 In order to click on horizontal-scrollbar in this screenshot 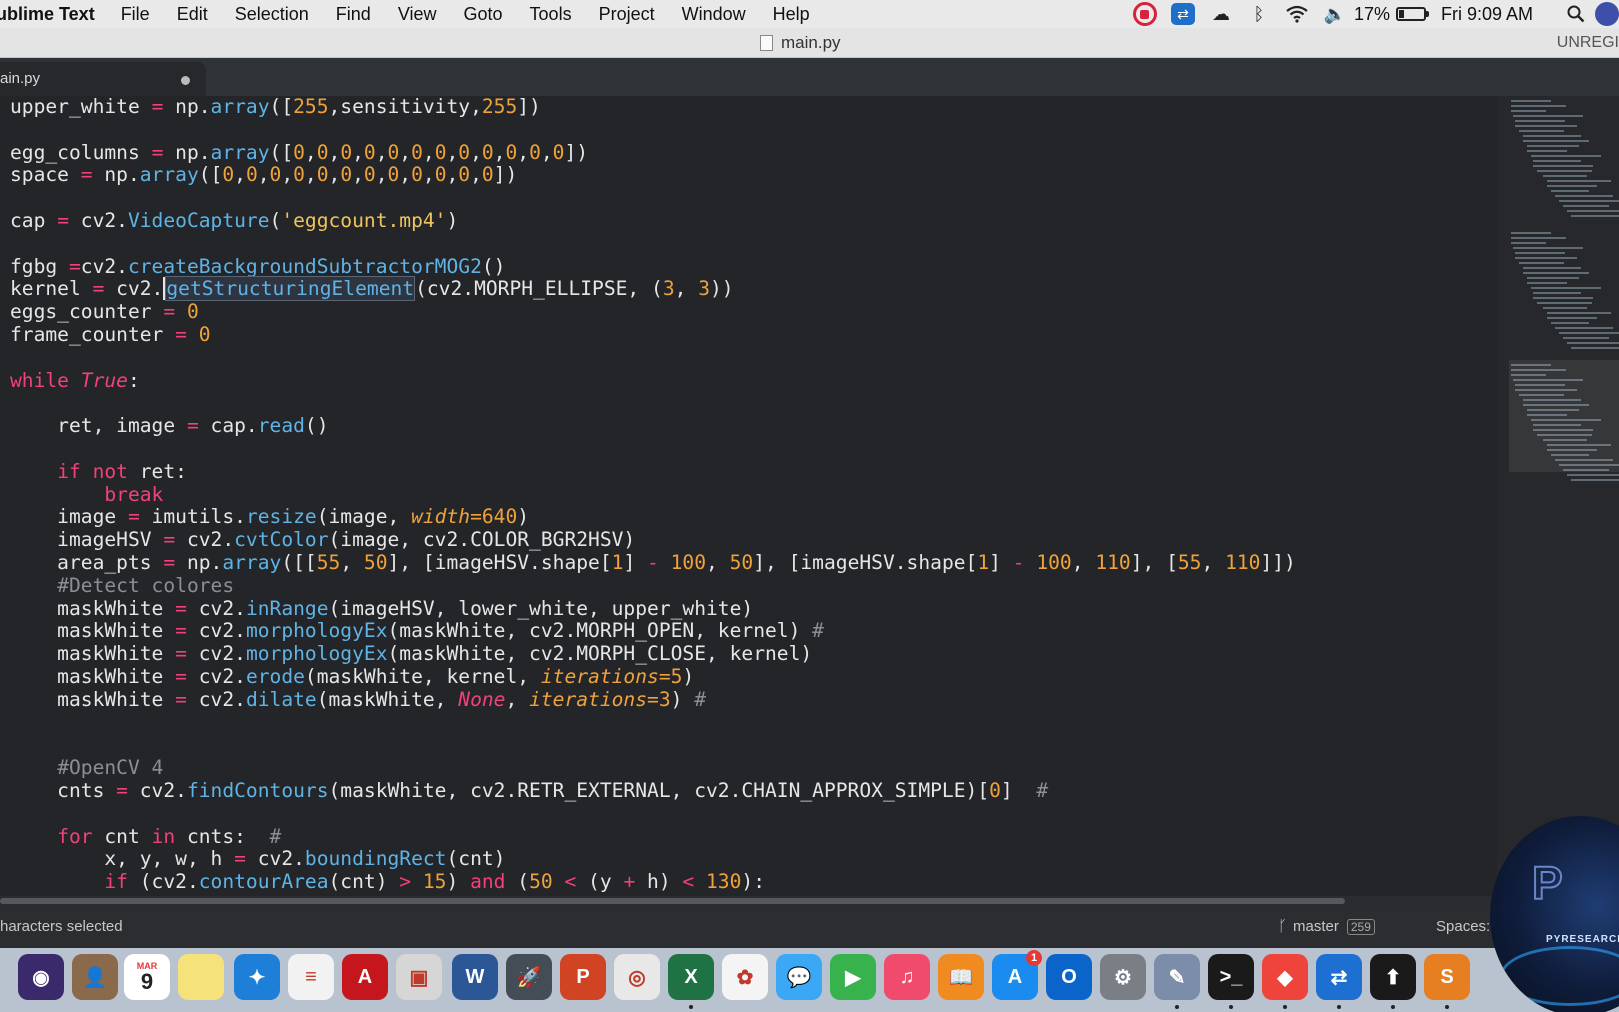, I will do `click(748, 901)`.